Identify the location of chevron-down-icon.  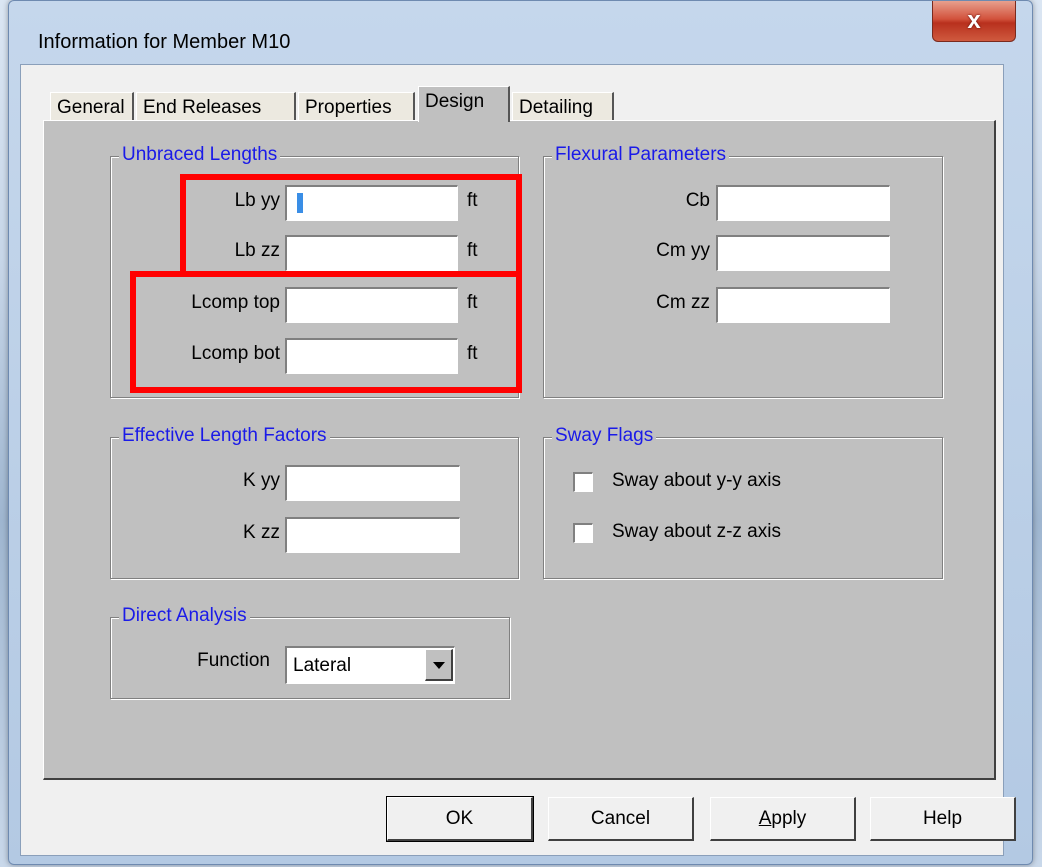
(438, 665).